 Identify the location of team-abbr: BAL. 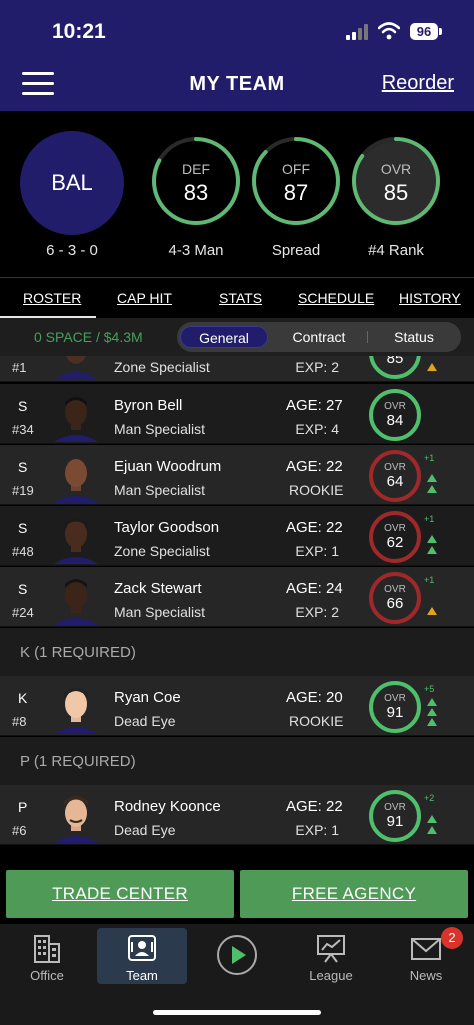
(72, 182).